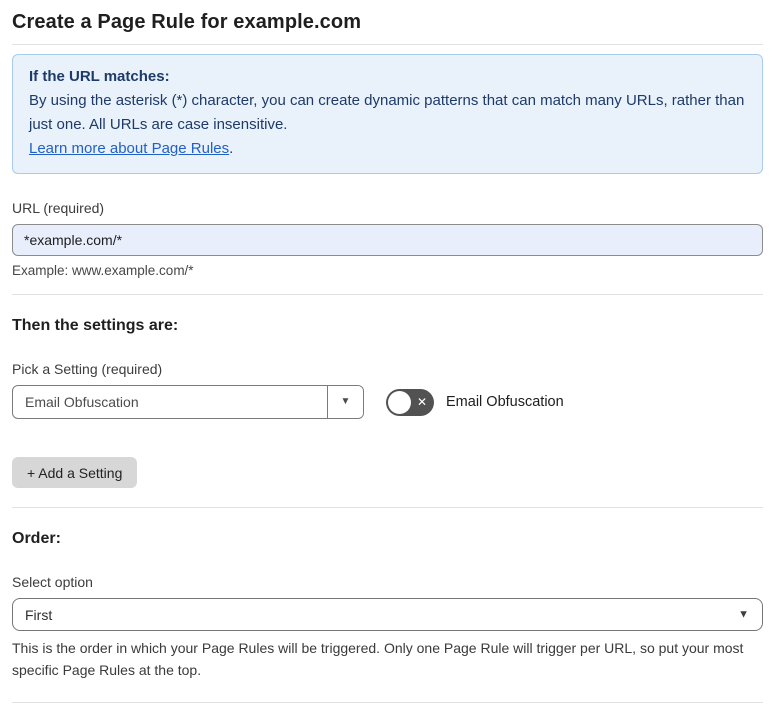 This screenshot has height=717, width=775. What do you see at coordinates (36, 538) in the screenshot?
I see `order-section-heading: Order:` at bounding box center [36, 538].